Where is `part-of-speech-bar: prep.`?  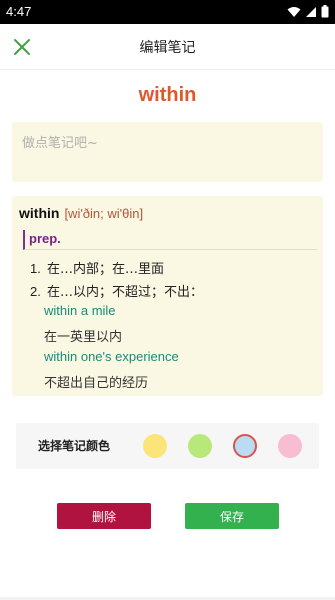 part-of-speech-bar: prep. is located at coordinates (170, 240).